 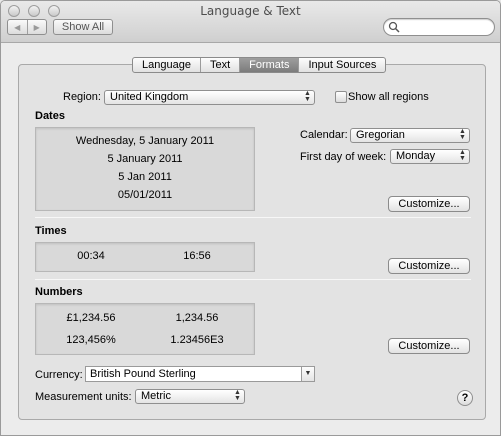 I want to click on region-value: United Kingdom, so click(x=149, y=97).